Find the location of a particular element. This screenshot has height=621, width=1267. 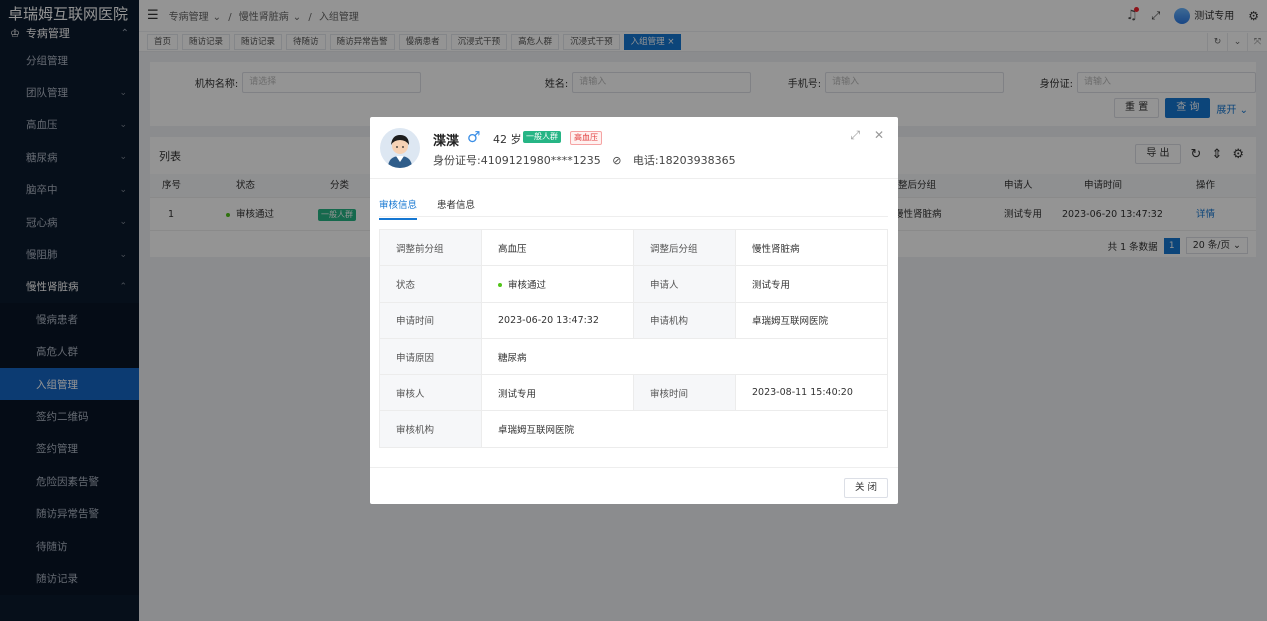

group-tag: 一般人群 is located at coordinates (542, 137).